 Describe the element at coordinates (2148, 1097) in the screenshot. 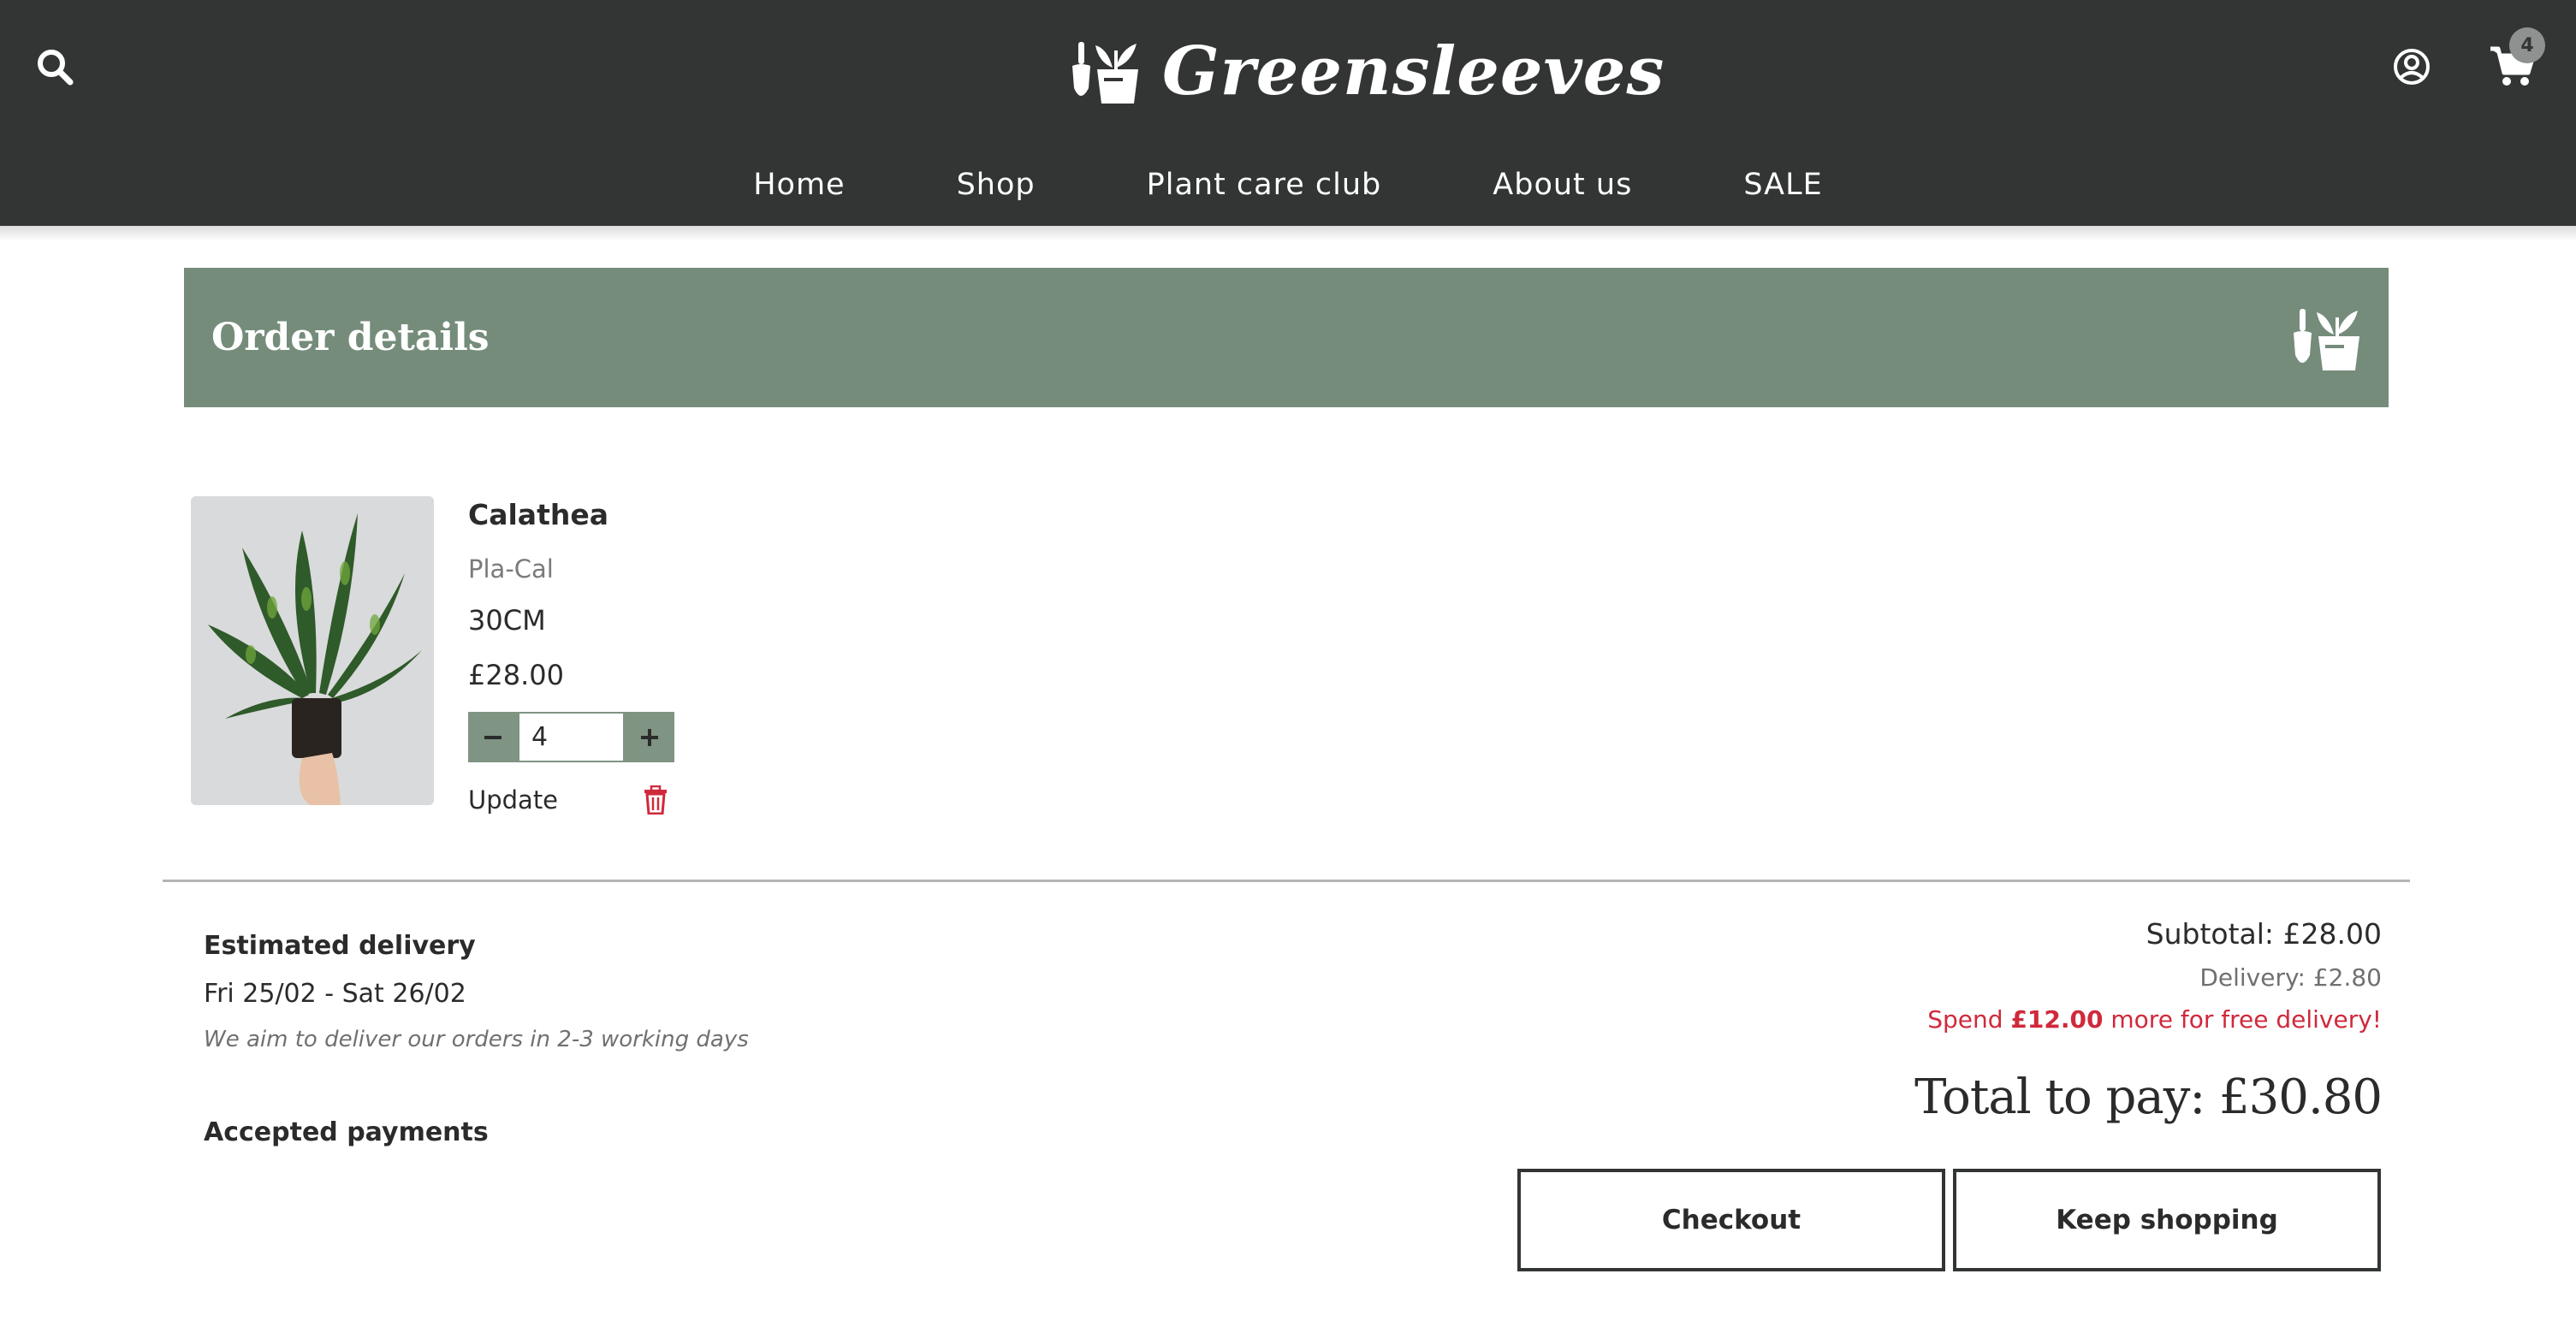

I see `total-to-pay: Total to pay: £30.80` at that location.